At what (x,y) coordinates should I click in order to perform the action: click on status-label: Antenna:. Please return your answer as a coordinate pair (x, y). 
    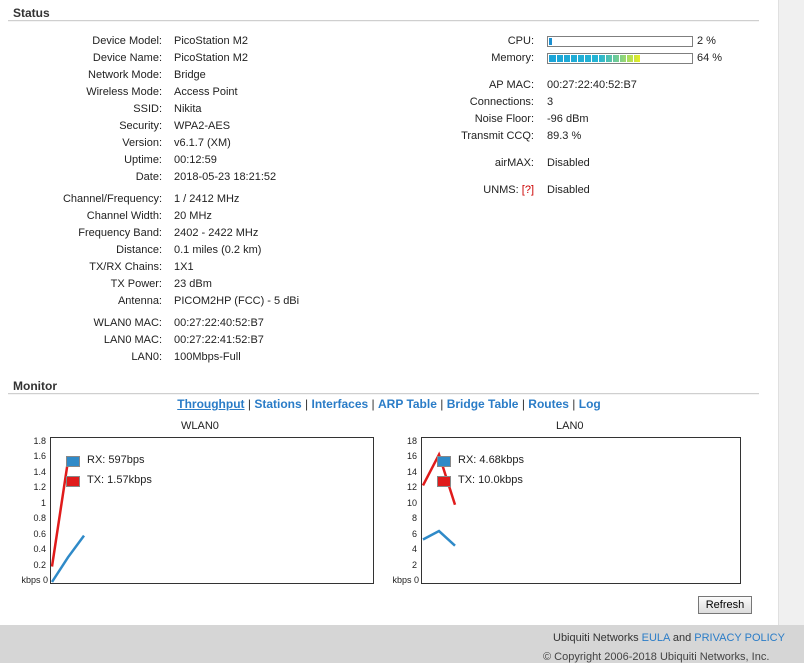
    Looking at the image, I should click on (139, 301).